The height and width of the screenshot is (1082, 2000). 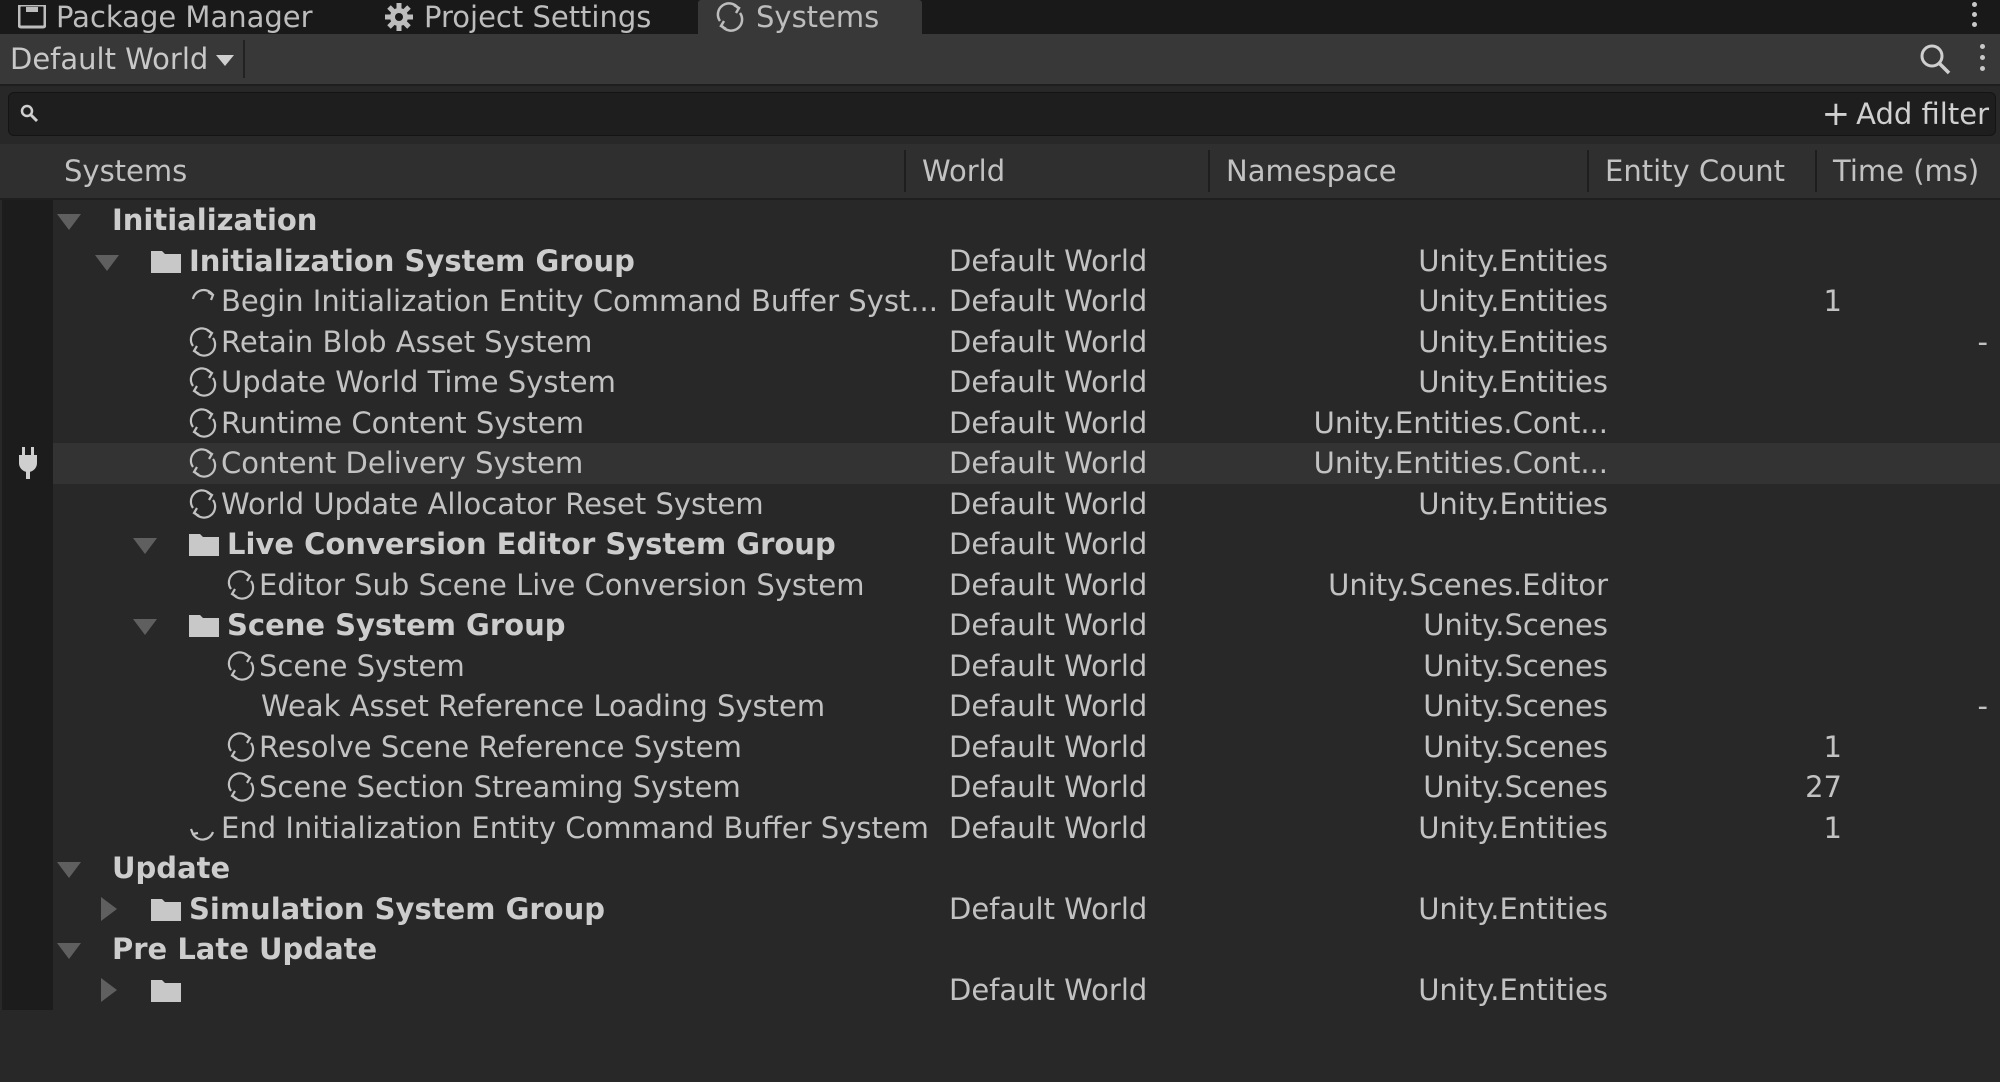 I want to click on tab-package-manager: Package Manager, so click(x=165, y=17).